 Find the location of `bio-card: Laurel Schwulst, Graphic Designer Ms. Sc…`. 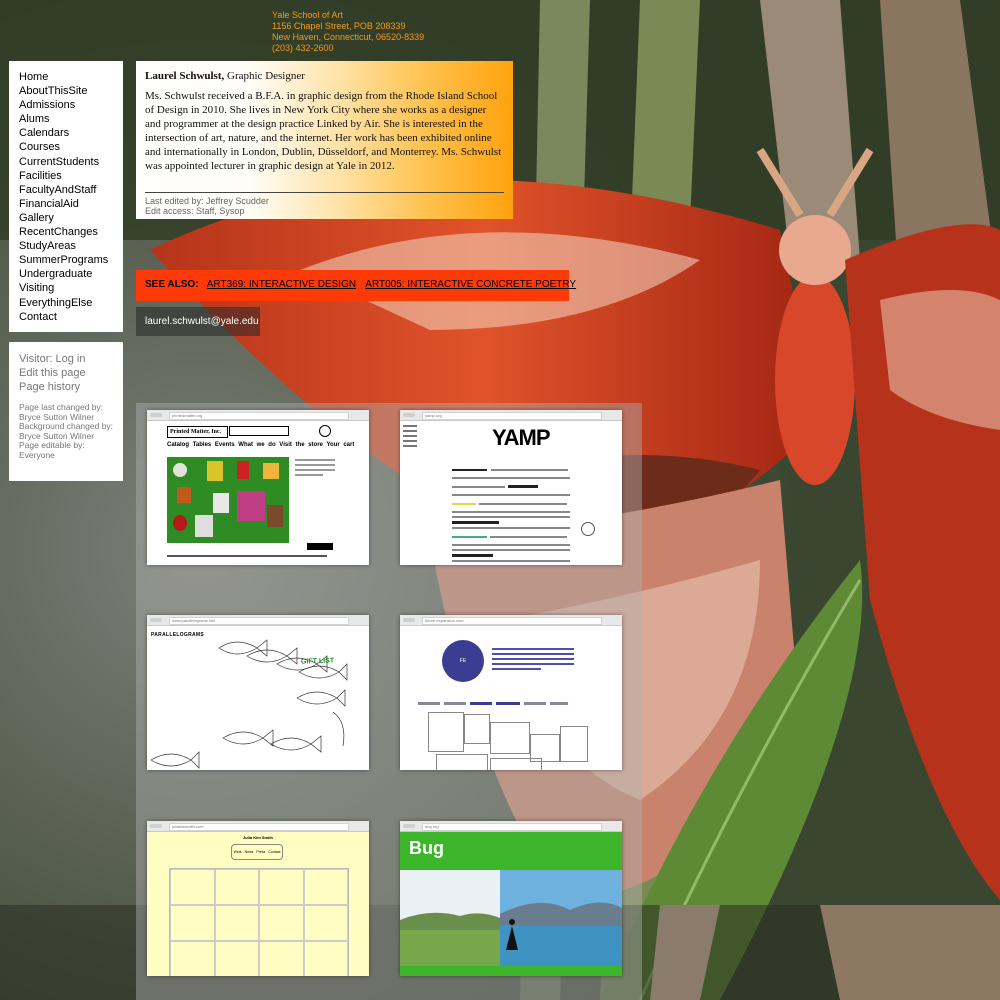

bio-card: Laurel Schwulst, Graphic Designer Ms. Sc… is located at coordinates (324, 140).